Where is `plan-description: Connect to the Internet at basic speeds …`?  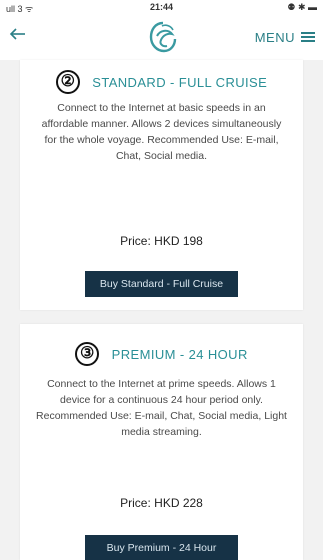 plan-description: Connect to the Internet at basic speeds … is located at coordinates (161, 132).